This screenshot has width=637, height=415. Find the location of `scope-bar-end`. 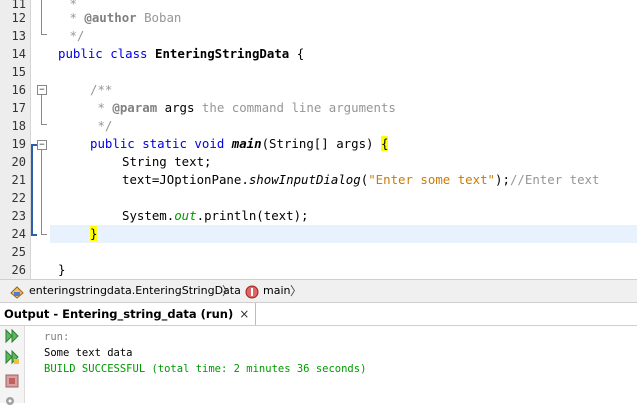

scope-bar-end is located at coordinates (34, 235).